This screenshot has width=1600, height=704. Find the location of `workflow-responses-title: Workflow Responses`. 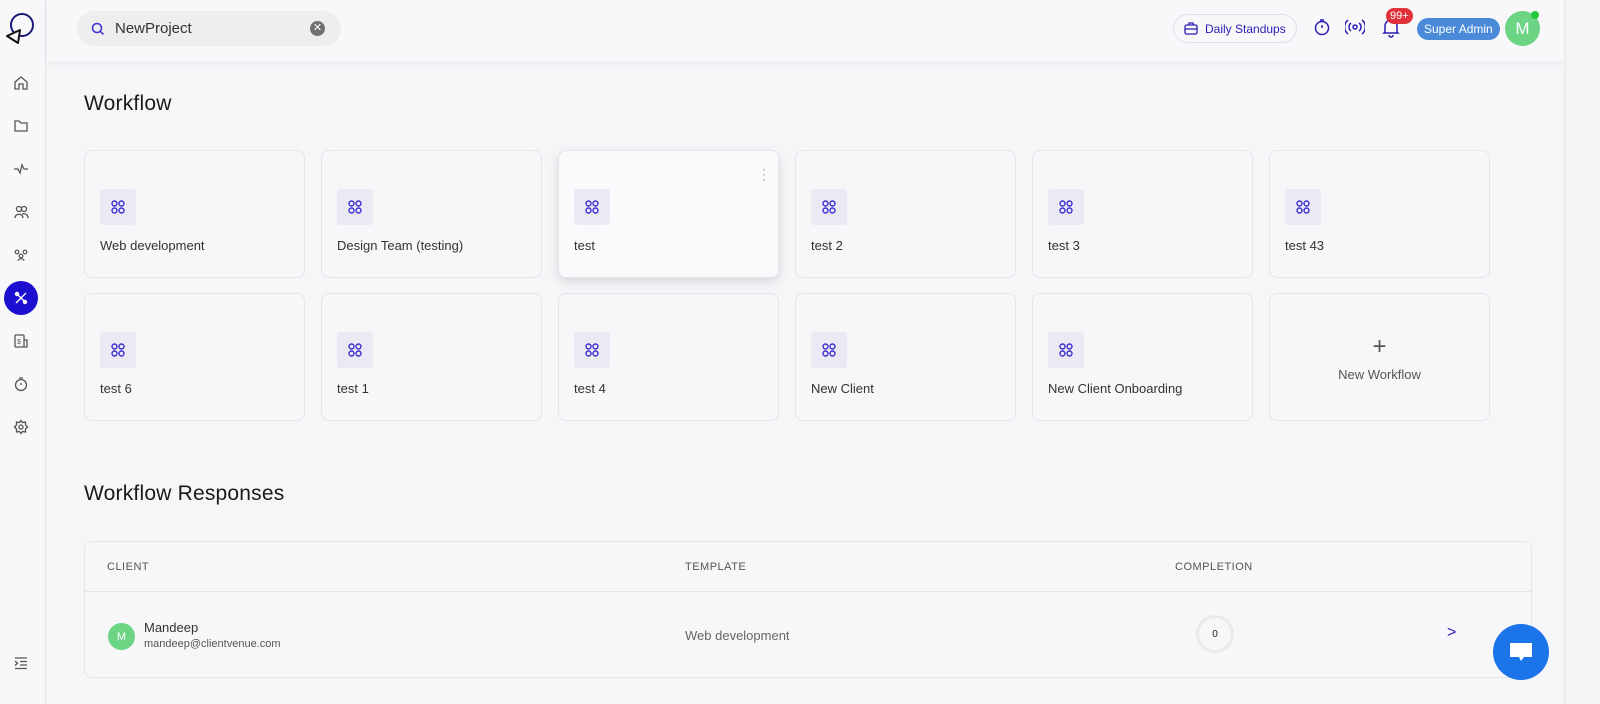

workflow-responses-title: Workflow Responses is located at coordinates (184, 493).